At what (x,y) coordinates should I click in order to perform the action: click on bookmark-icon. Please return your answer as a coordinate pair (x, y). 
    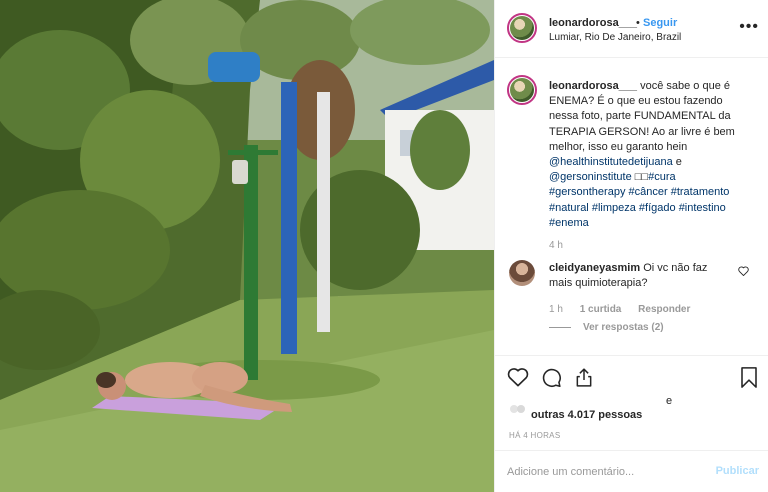
    Looking at the image, I should click on (749, 379).